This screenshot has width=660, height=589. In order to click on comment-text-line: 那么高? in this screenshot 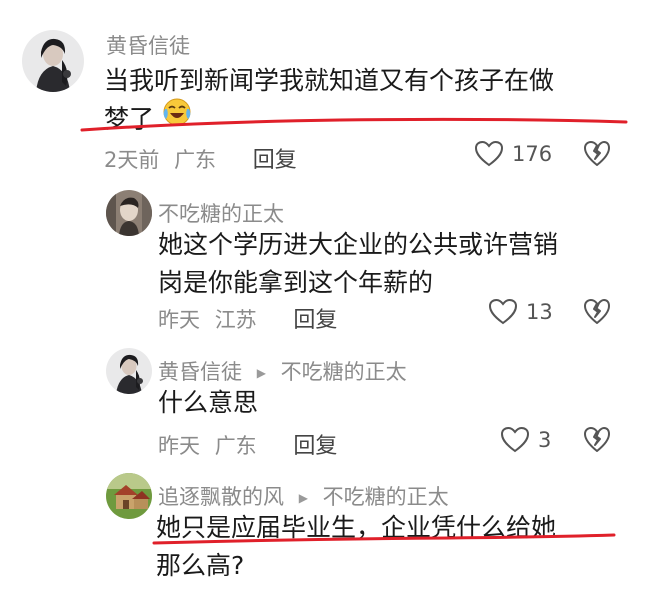, I will do `click(200, 565)`.